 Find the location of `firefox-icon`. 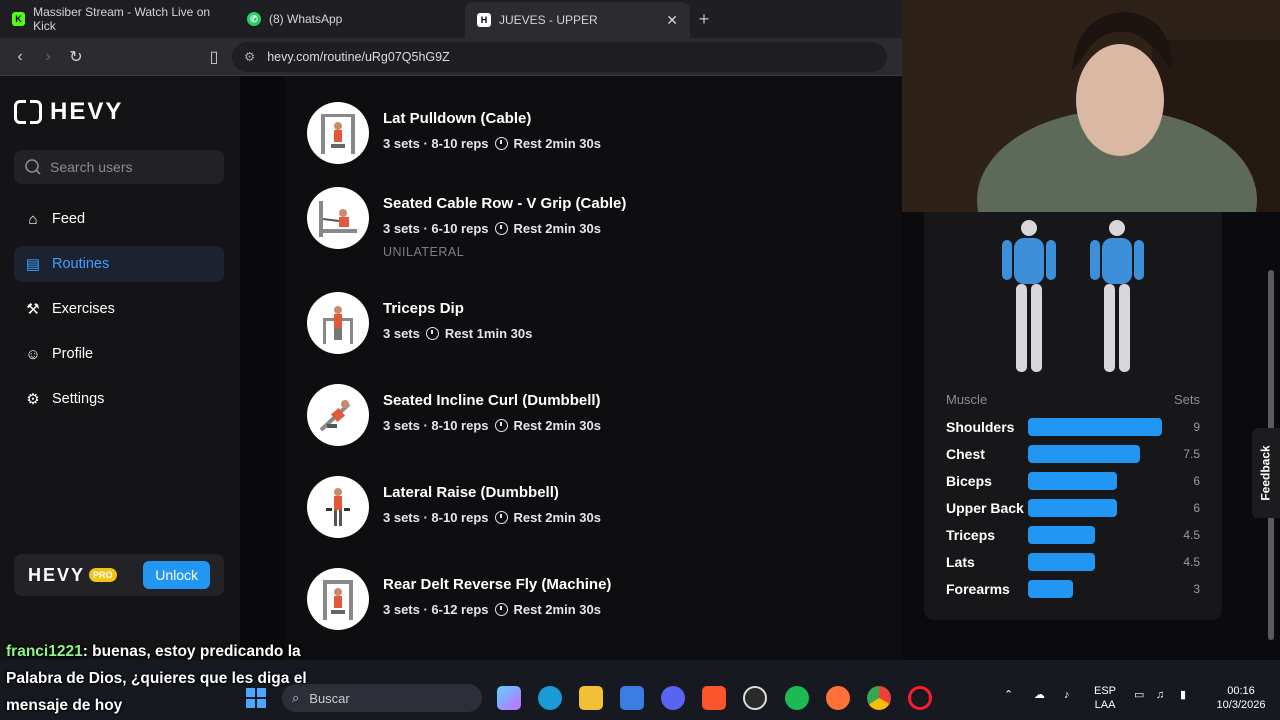

firefox-icon is located at coordinates (838, 698).